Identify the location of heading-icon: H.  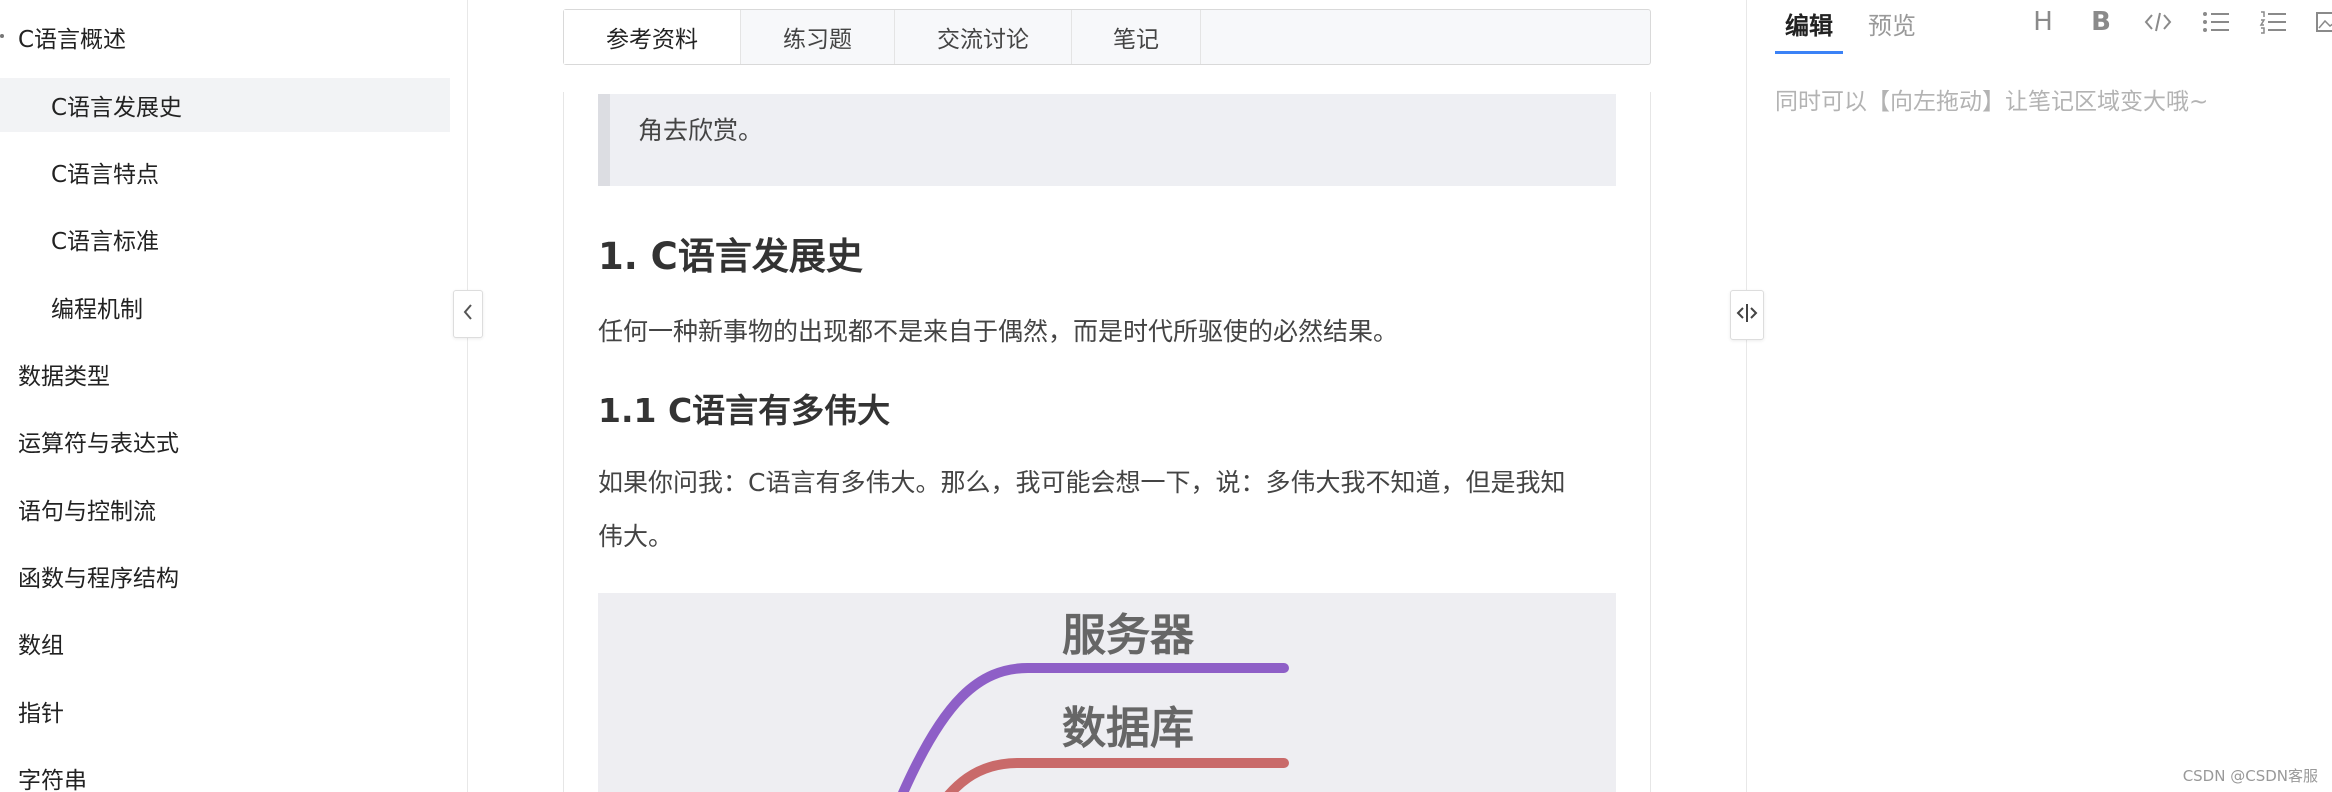
(2043, 22).